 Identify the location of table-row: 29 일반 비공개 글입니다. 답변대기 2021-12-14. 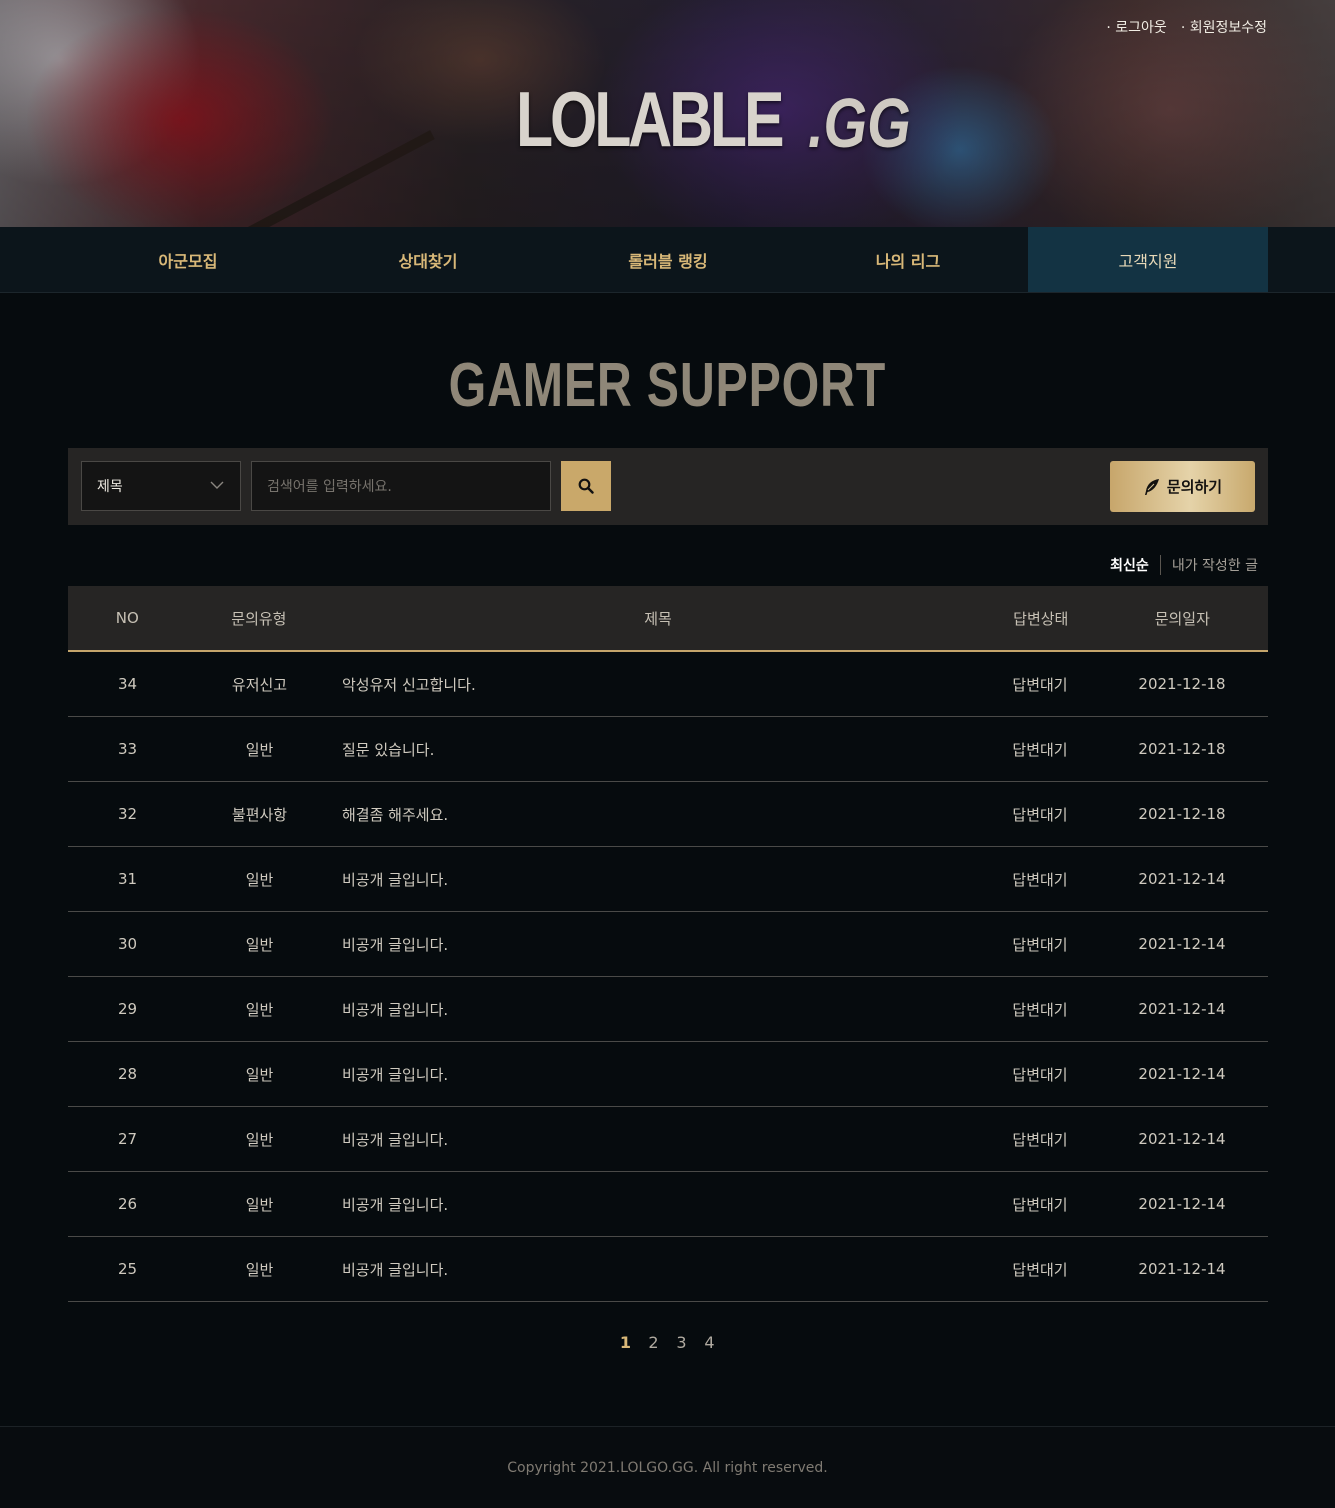
(668, 1009).